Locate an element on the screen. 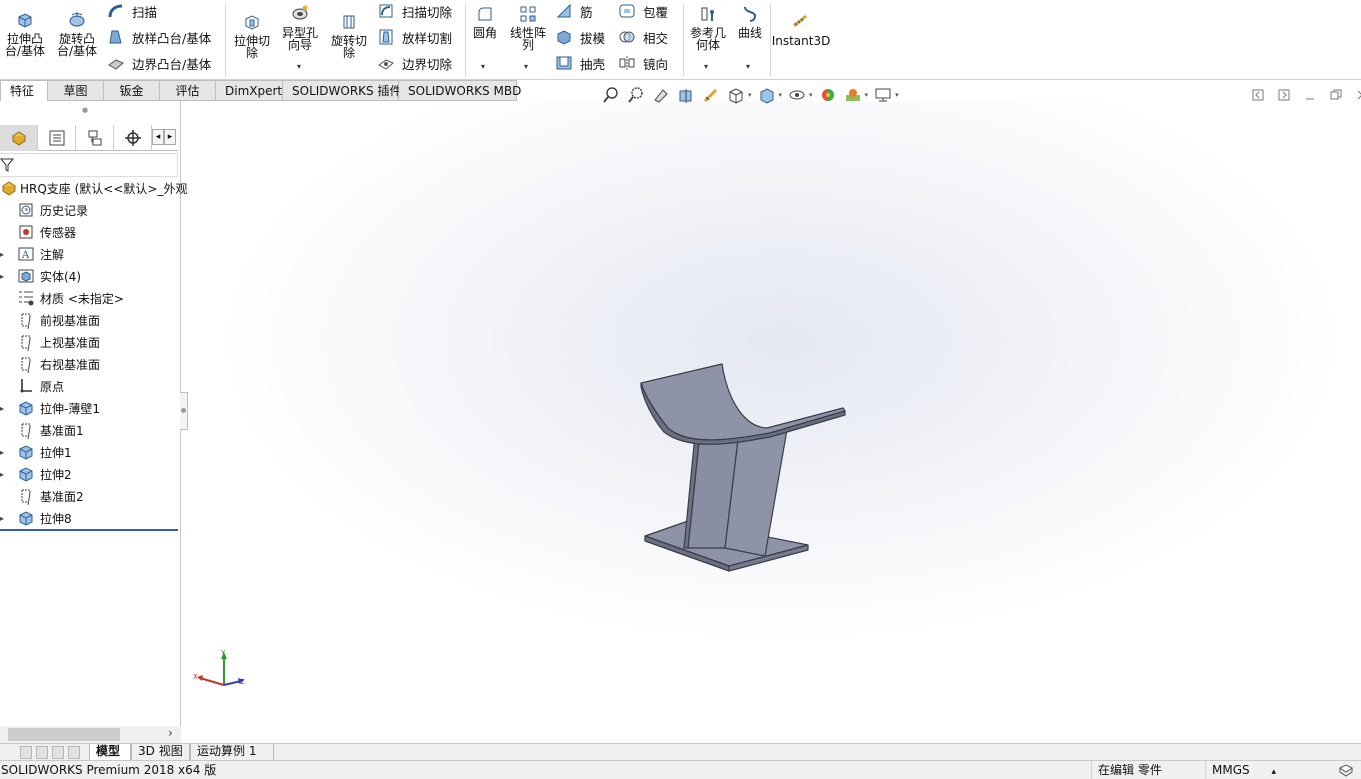  tab-dimxpert: DimXpert is located at coordinates (249, 90).